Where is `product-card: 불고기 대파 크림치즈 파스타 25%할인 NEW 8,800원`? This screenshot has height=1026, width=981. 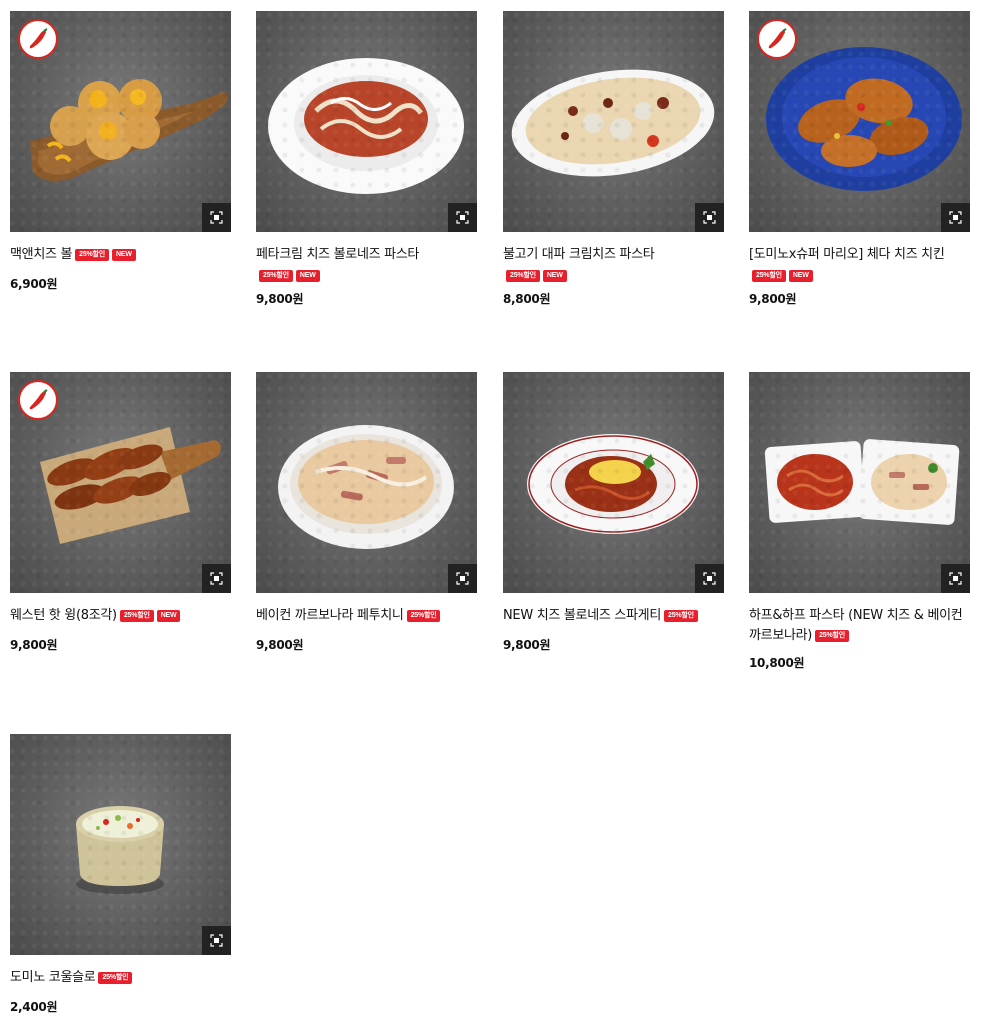
product-card: 불고기 대파 크림치즈 파스타 25%할인 NEW 8,800원 is located at coordinates (613, 159).